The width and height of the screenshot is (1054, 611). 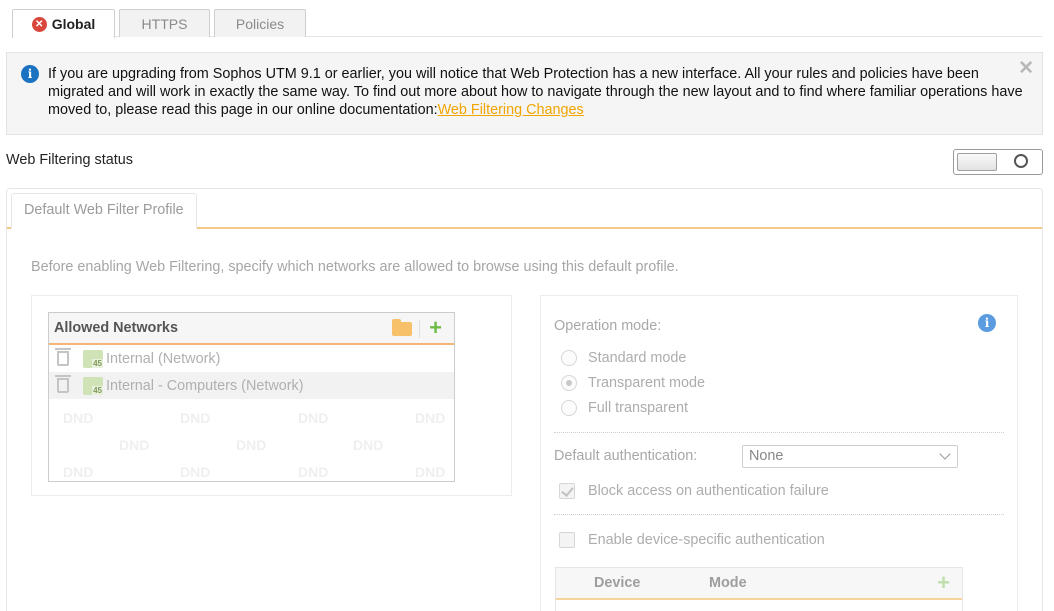 I want to click on network-label: Internal (Network), so click(x=163, y=358).